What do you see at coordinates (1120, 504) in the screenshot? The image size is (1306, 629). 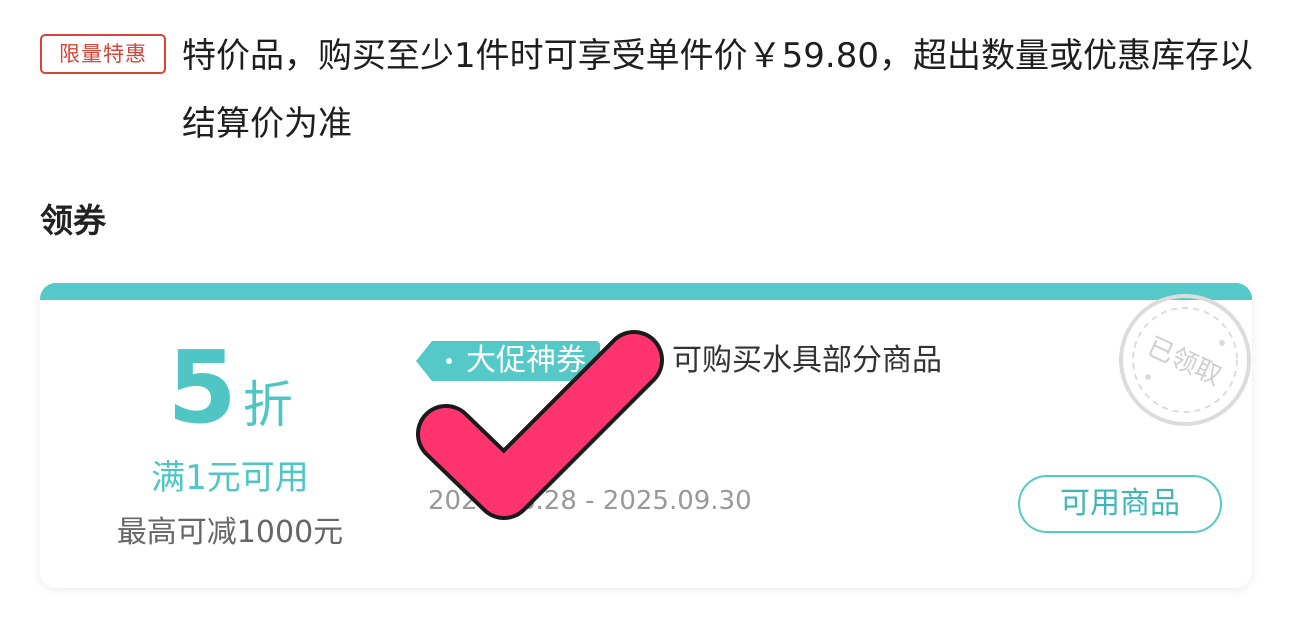 I see `available-products-button: 可用商品` at bounding box center [1120, 504].